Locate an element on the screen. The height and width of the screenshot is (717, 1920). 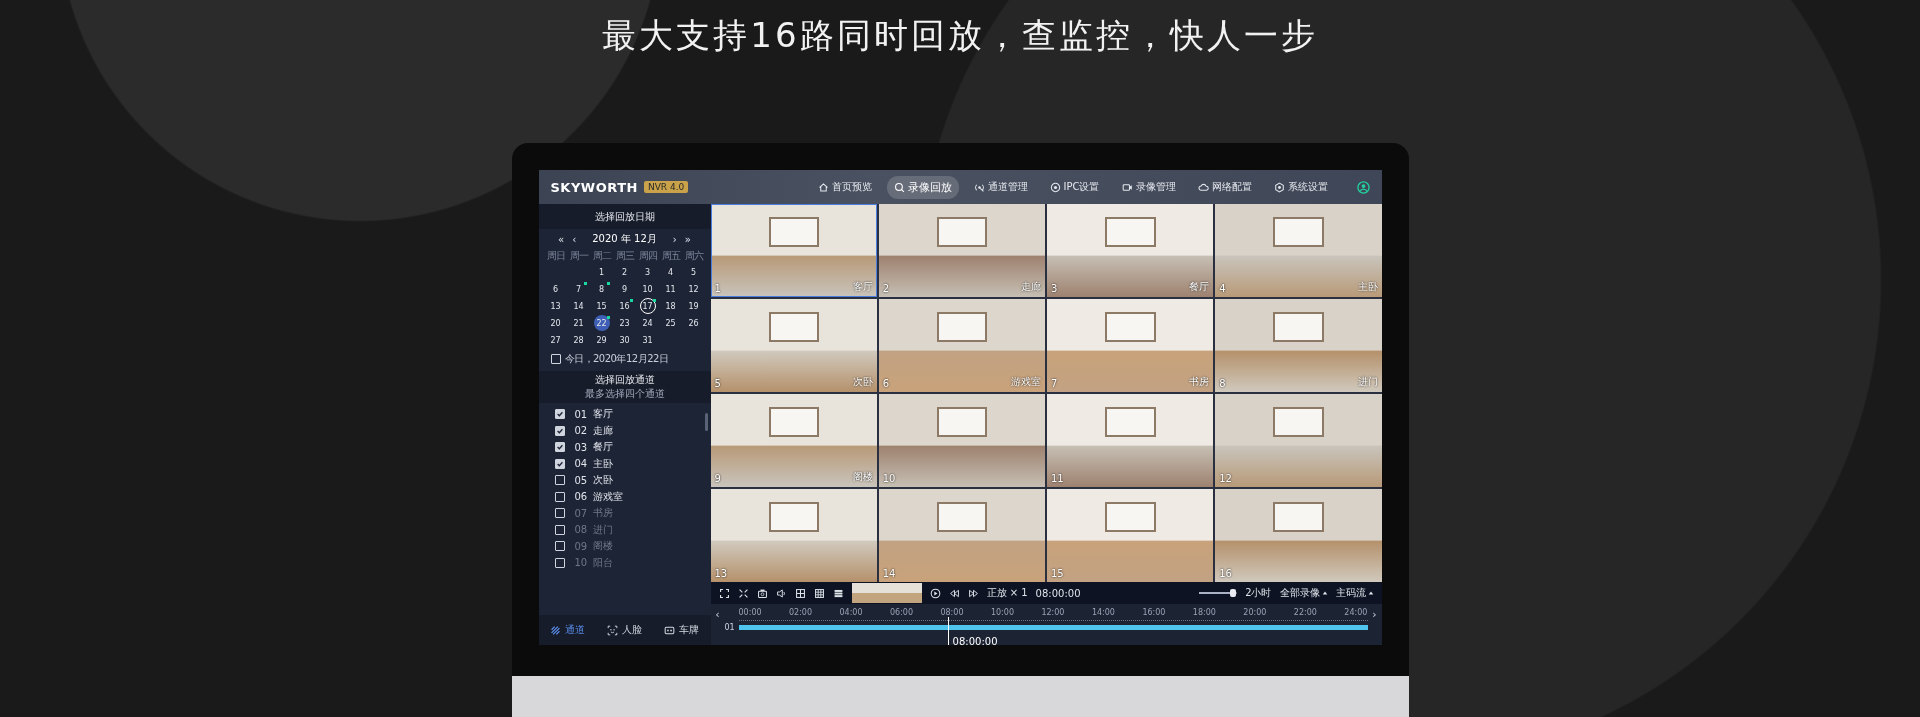
feed-number: 12 is located at coordinates (1225, 478).